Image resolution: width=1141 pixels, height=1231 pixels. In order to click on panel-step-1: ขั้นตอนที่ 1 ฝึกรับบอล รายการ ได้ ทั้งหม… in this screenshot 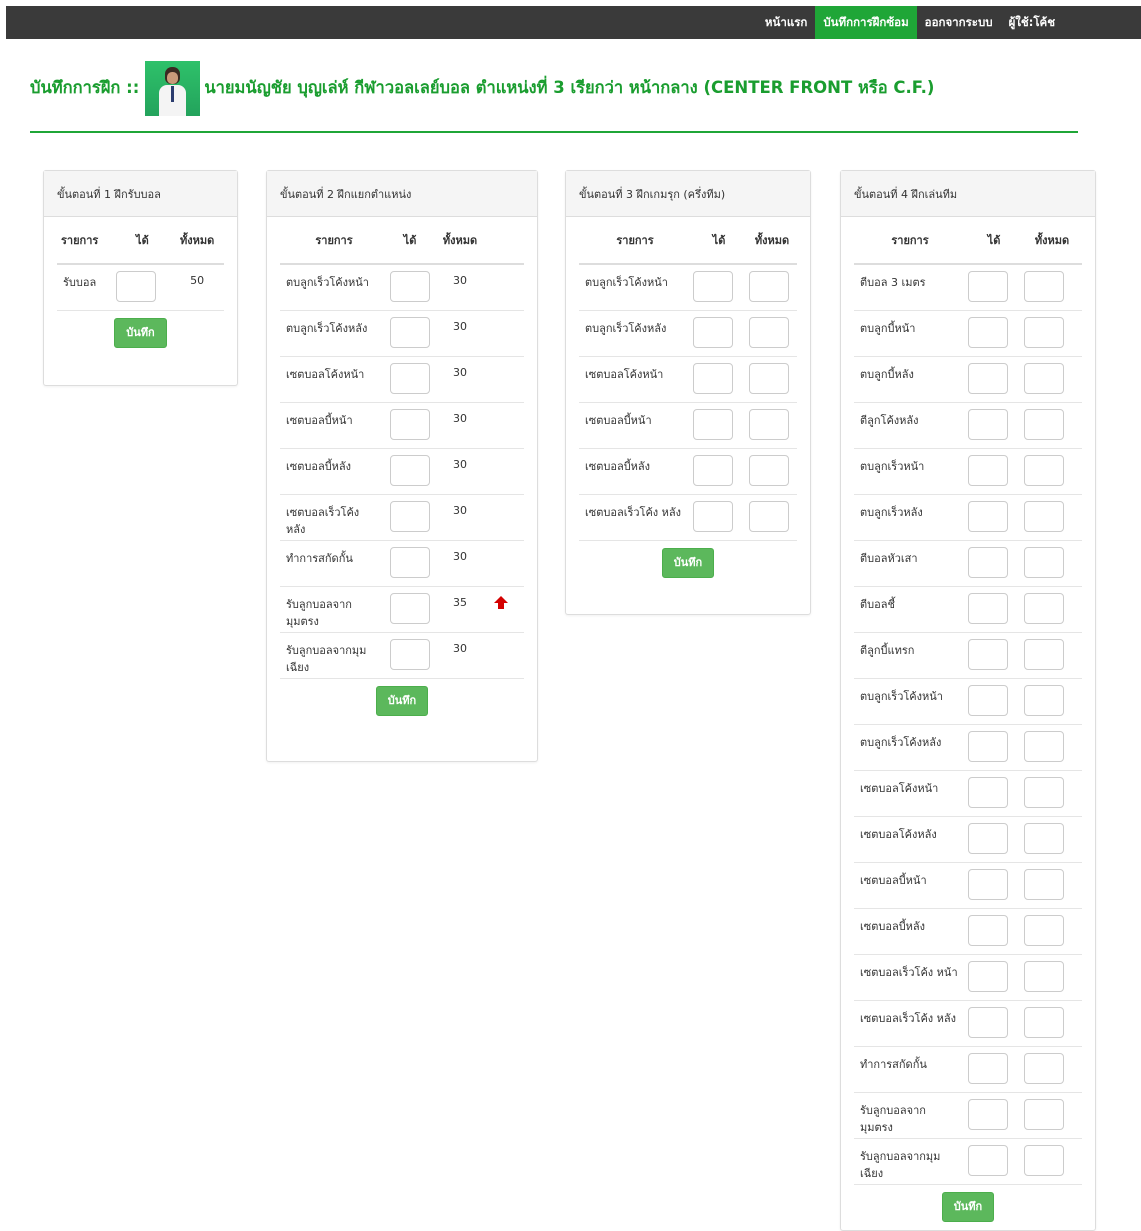, I will do `click(140, 278)`.